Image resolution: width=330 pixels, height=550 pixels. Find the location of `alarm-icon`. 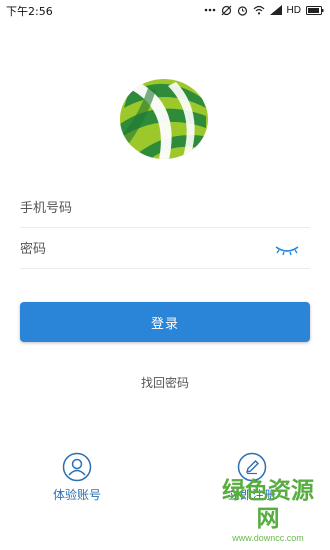

alarm-icon is located at coordinates (242, 10).